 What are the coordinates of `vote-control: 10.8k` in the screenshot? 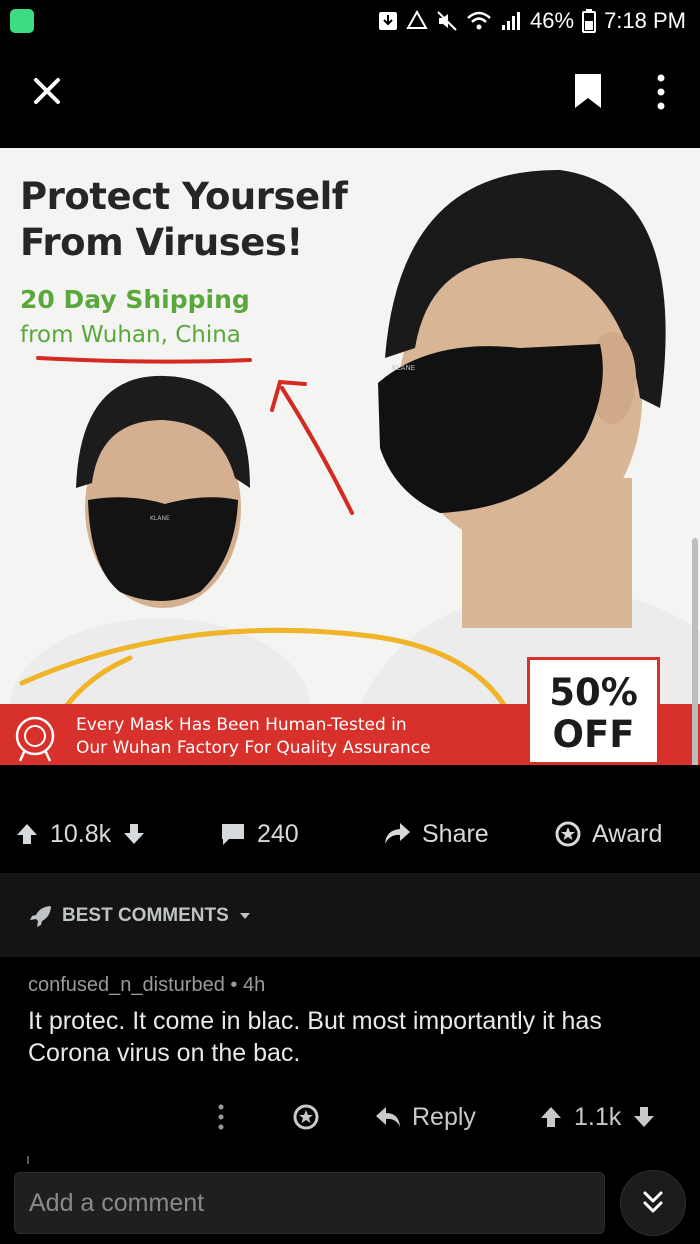 It's located at (80, 834).